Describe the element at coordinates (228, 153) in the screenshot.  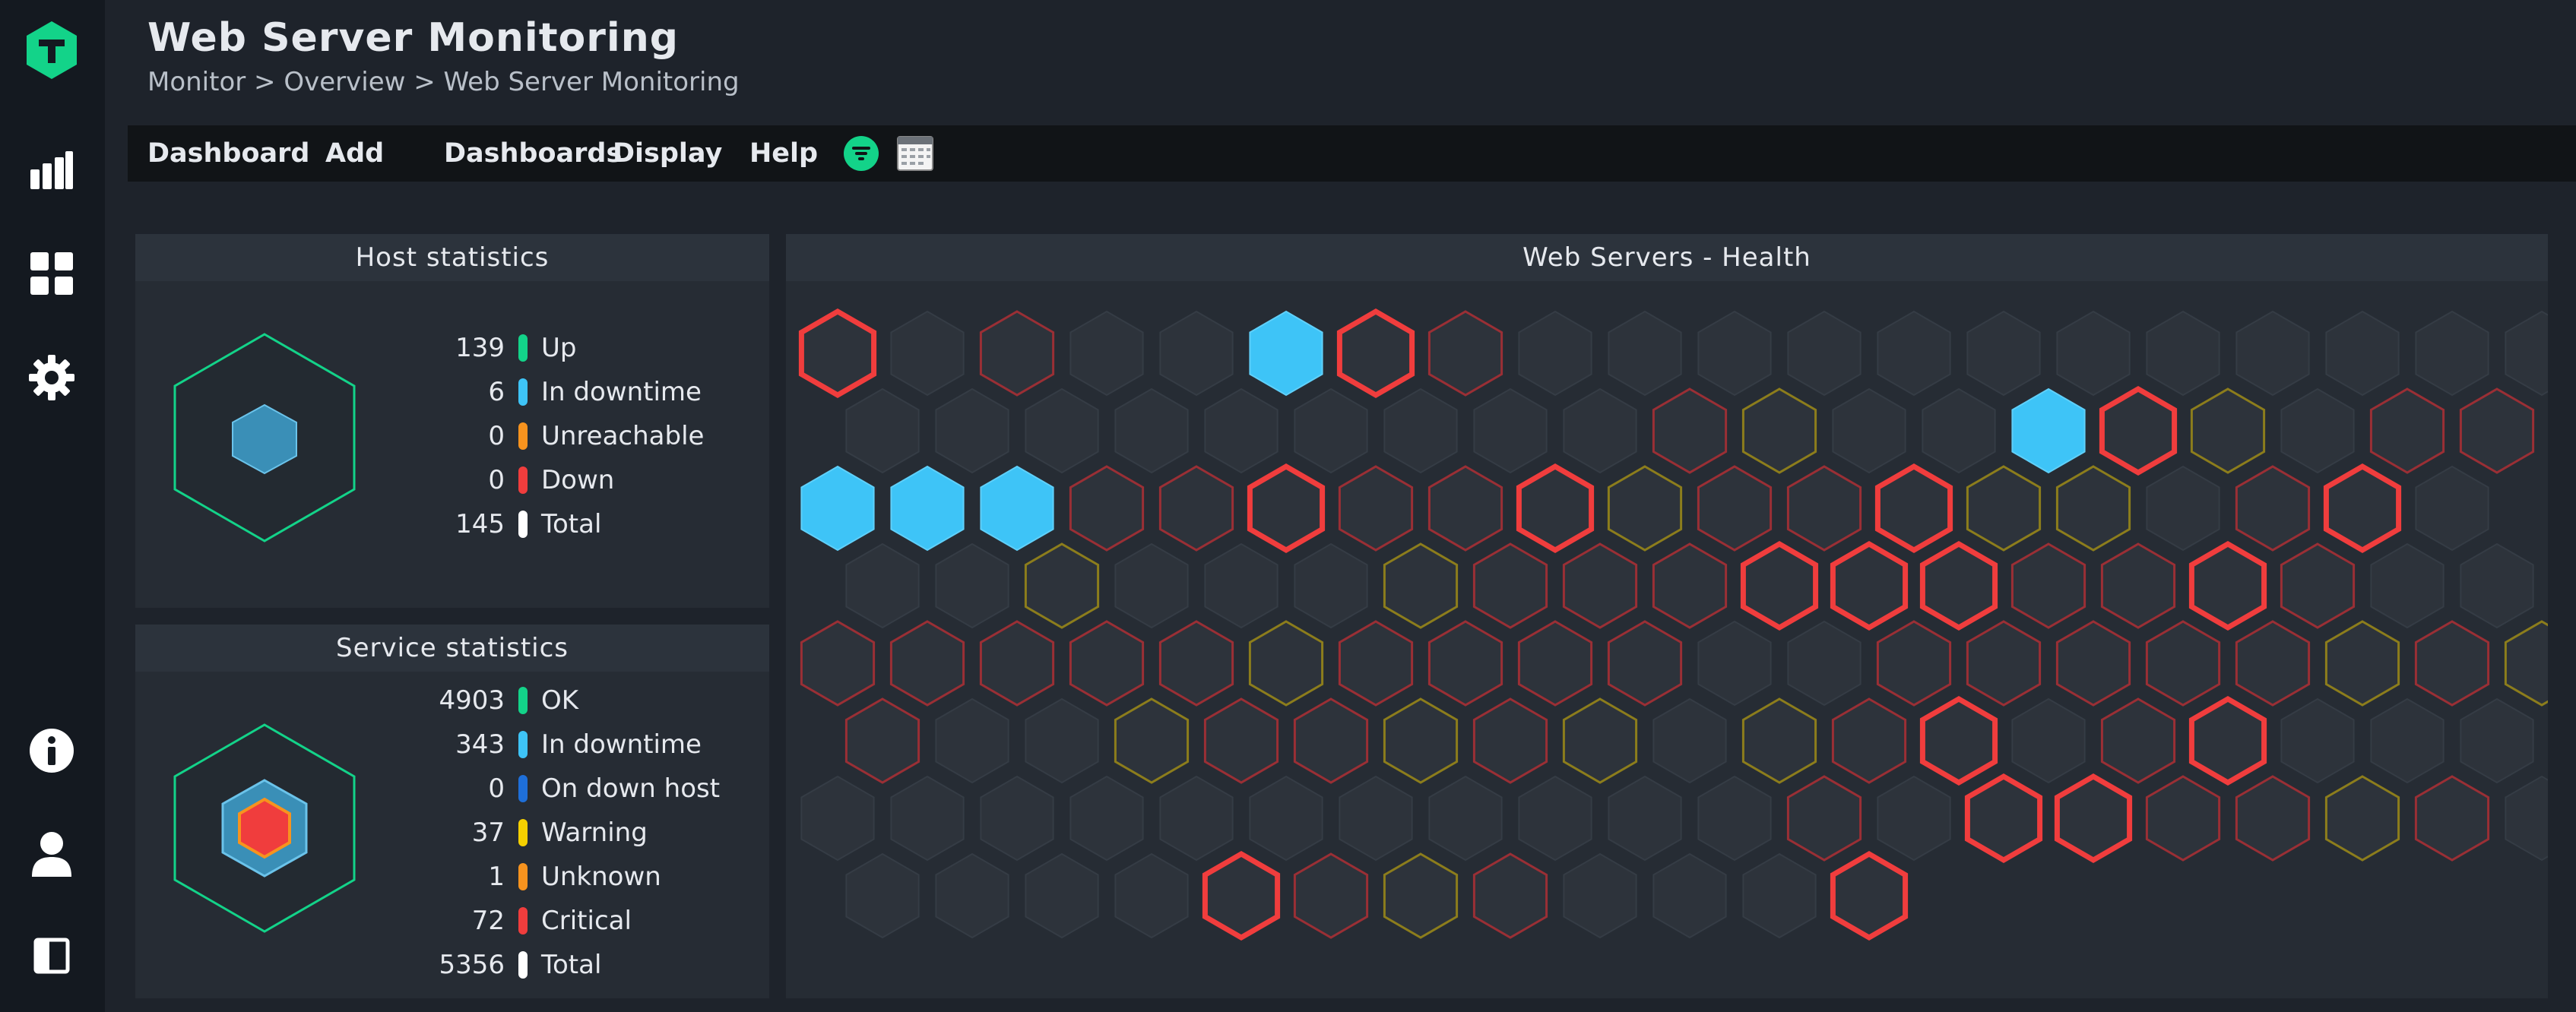
I see `menu-item-dashboard: Dashboard` at that location.